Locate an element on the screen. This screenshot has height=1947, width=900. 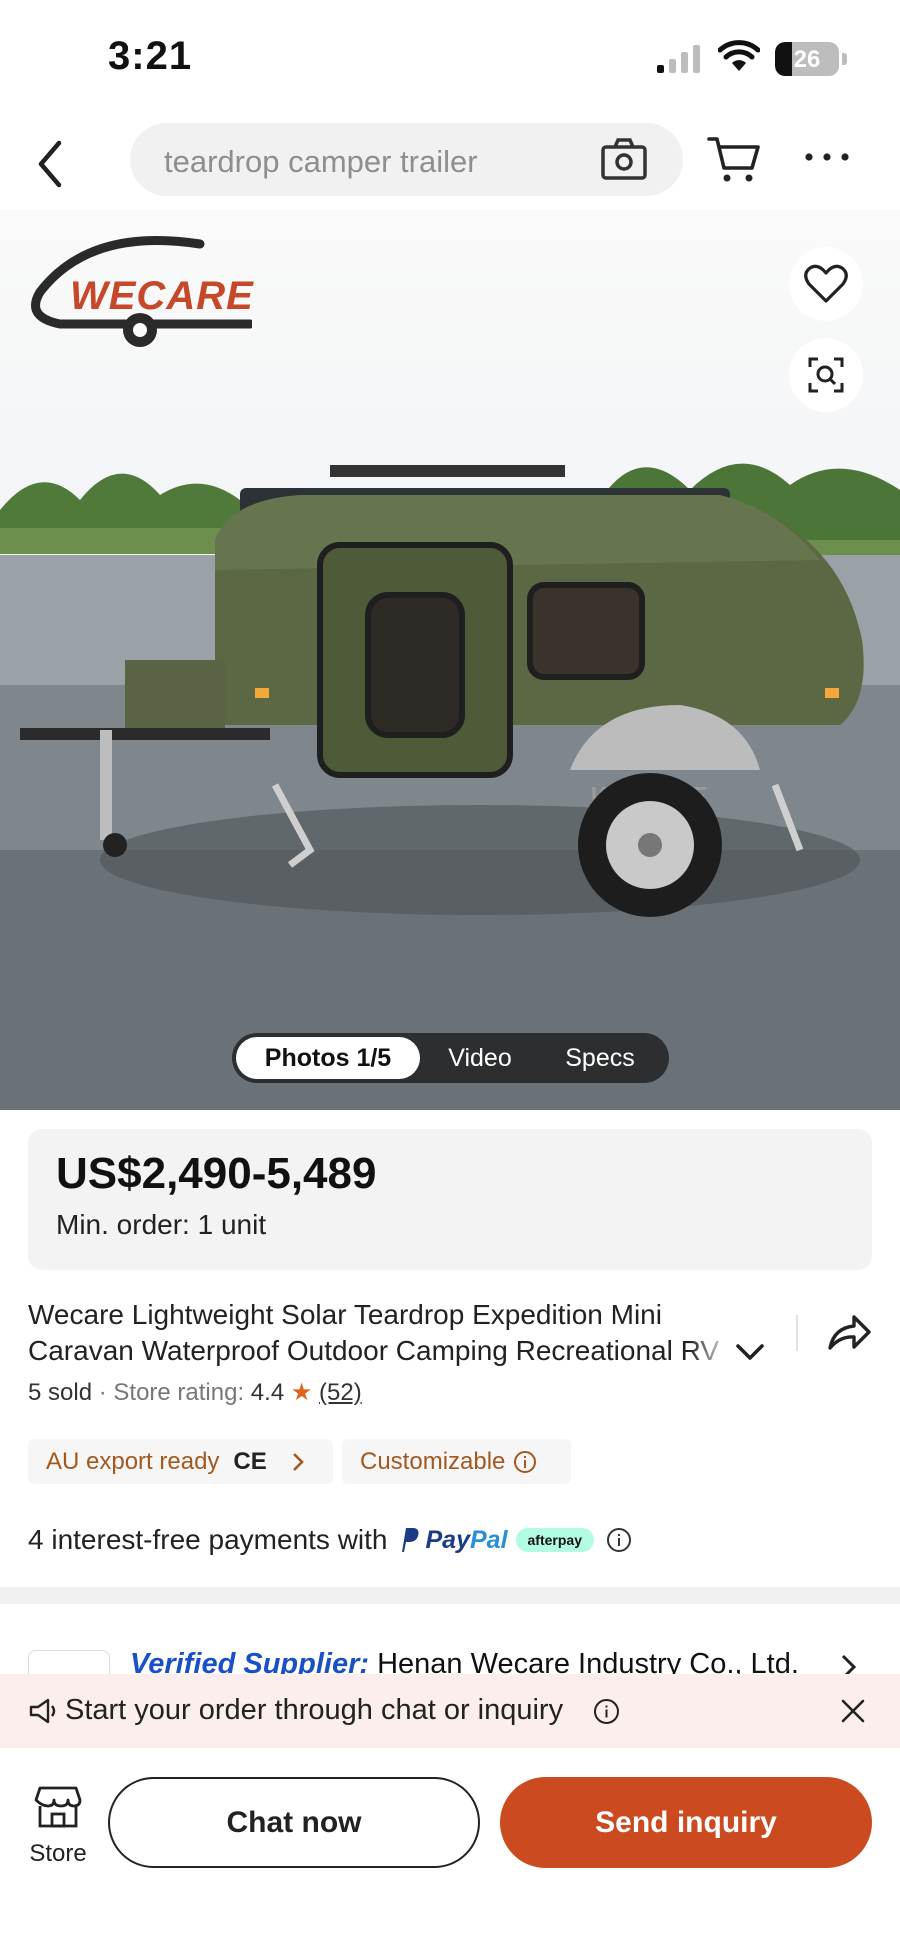
close-icon is located at coordinates (853, 1711).